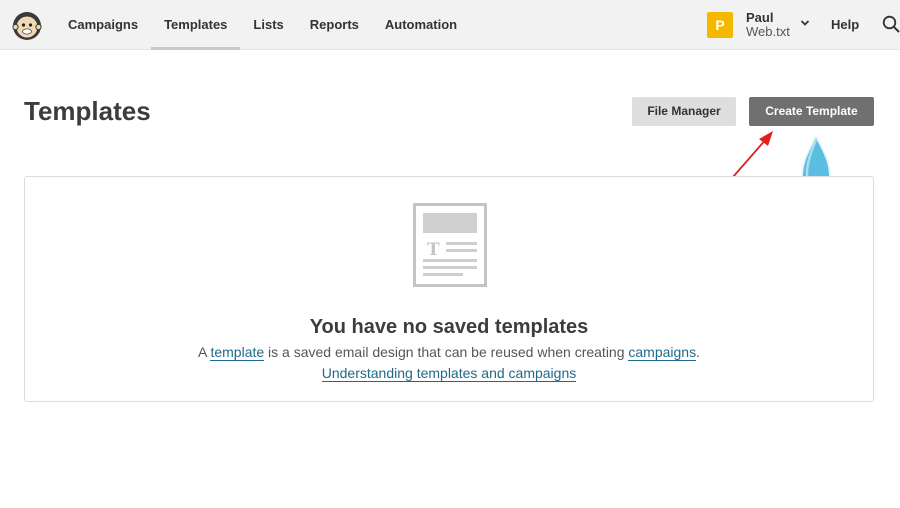  Describe the element at coordinates (27, 25) in the screenshot. I see `mailchimp-logo-icon` at that location.